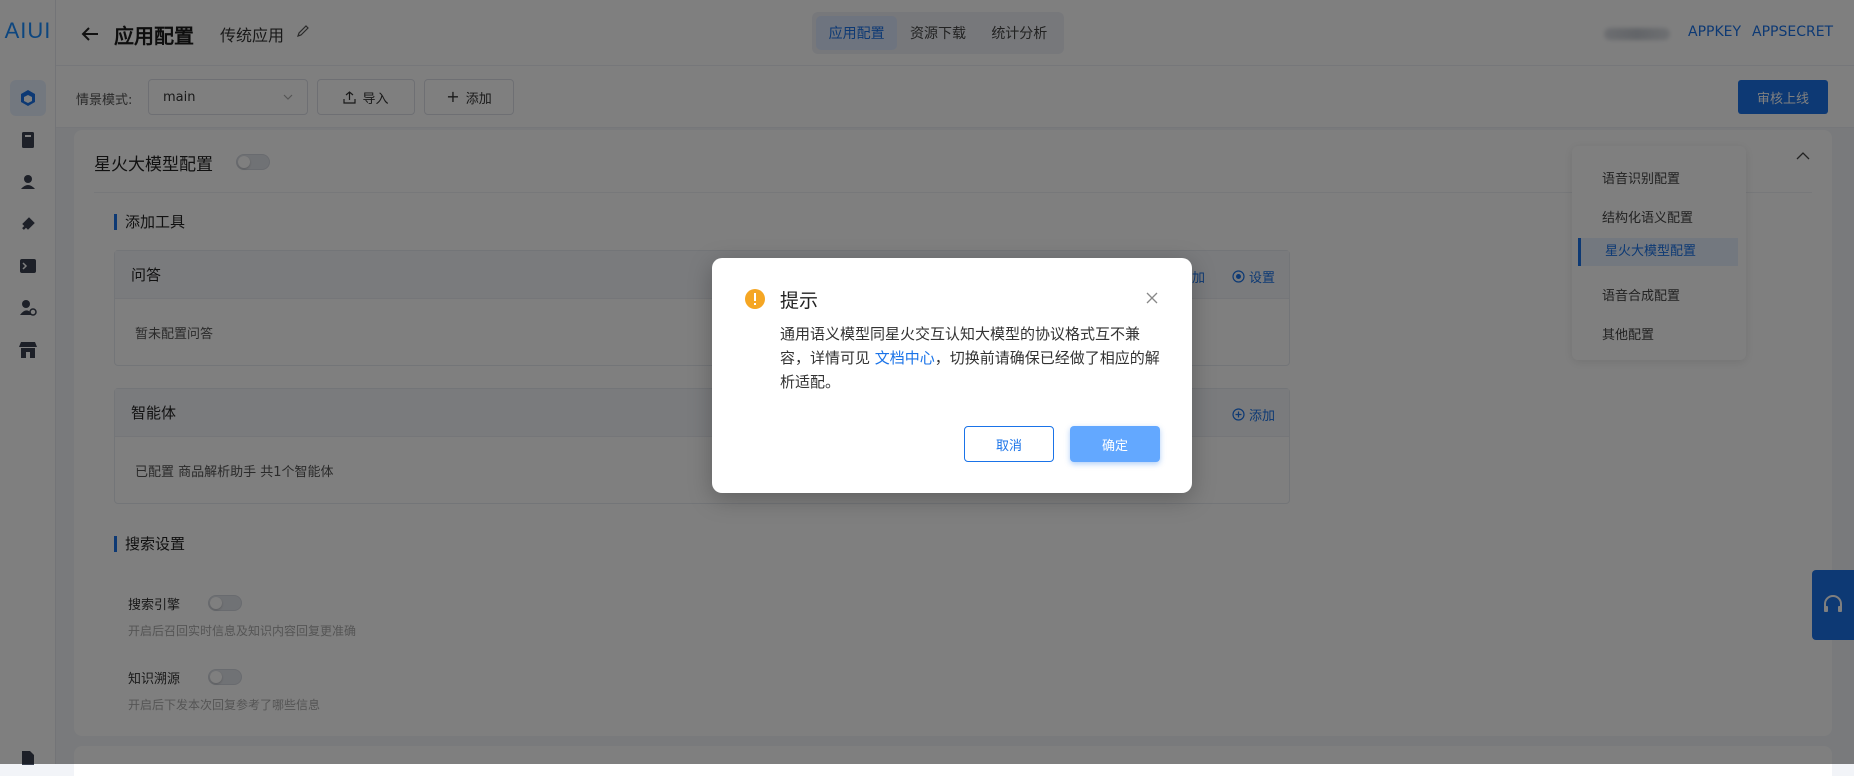 The image size is (1854, 776). Describe the element at coordinates (1152, 298) in the screenshot. I see `close-icon` at that location.